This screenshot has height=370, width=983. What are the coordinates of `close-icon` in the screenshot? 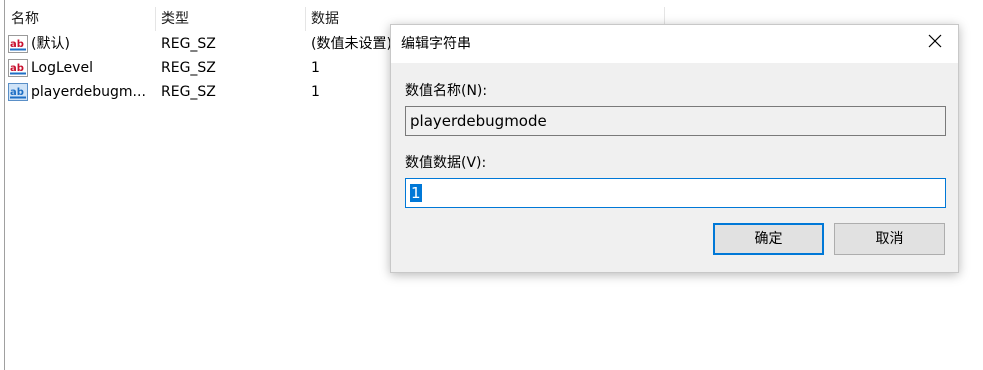 It's located at (935, 41).